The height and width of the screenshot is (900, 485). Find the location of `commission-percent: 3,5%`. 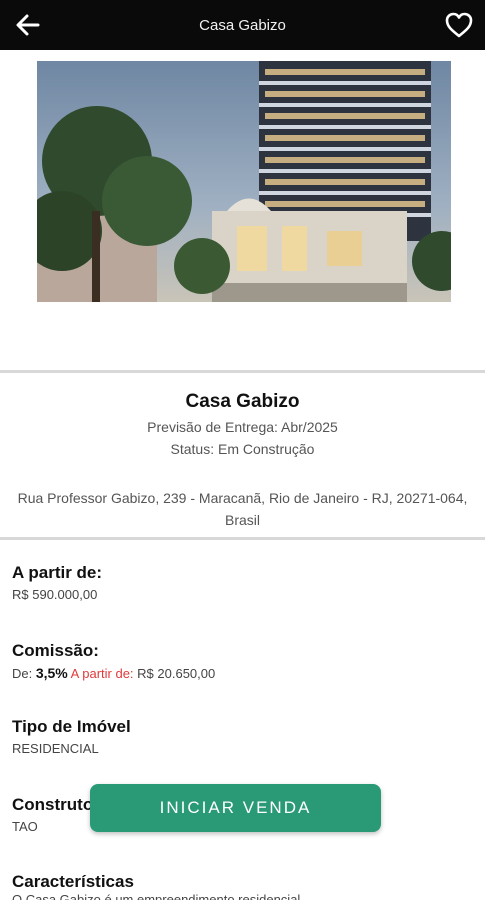

commission-percent: 3,5% is located at coordinates (51, 673).